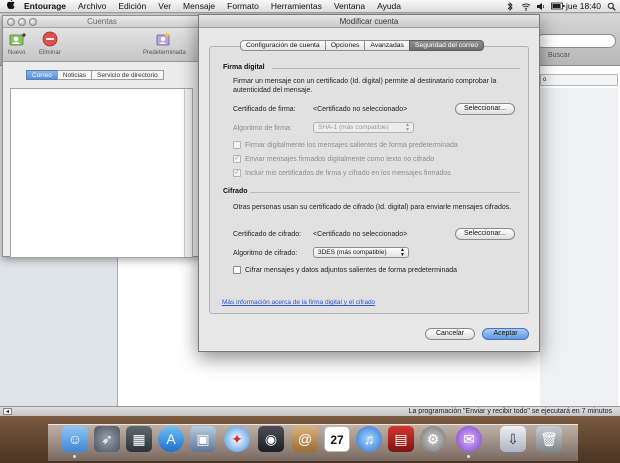 This screenshot has width=620, height=463. I want to click on encrypt-outgoing-checkbox, so click(237, 270).